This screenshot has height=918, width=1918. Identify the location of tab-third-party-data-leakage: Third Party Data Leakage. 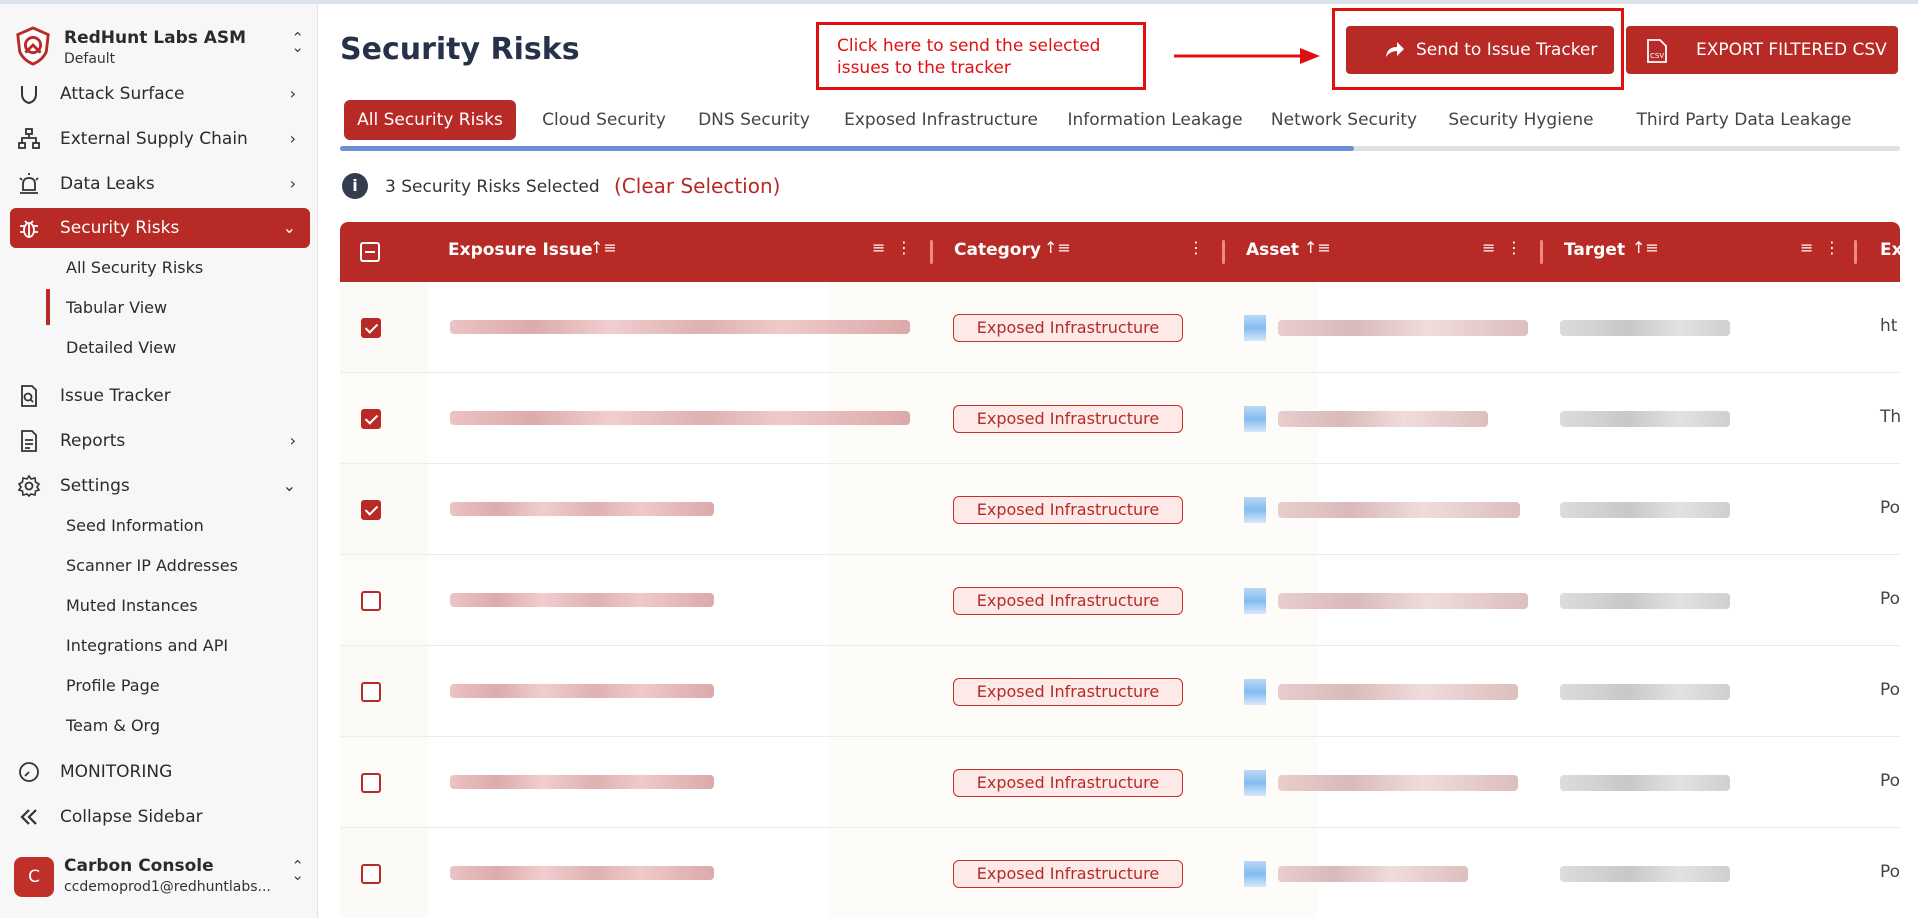
(1744, 120).